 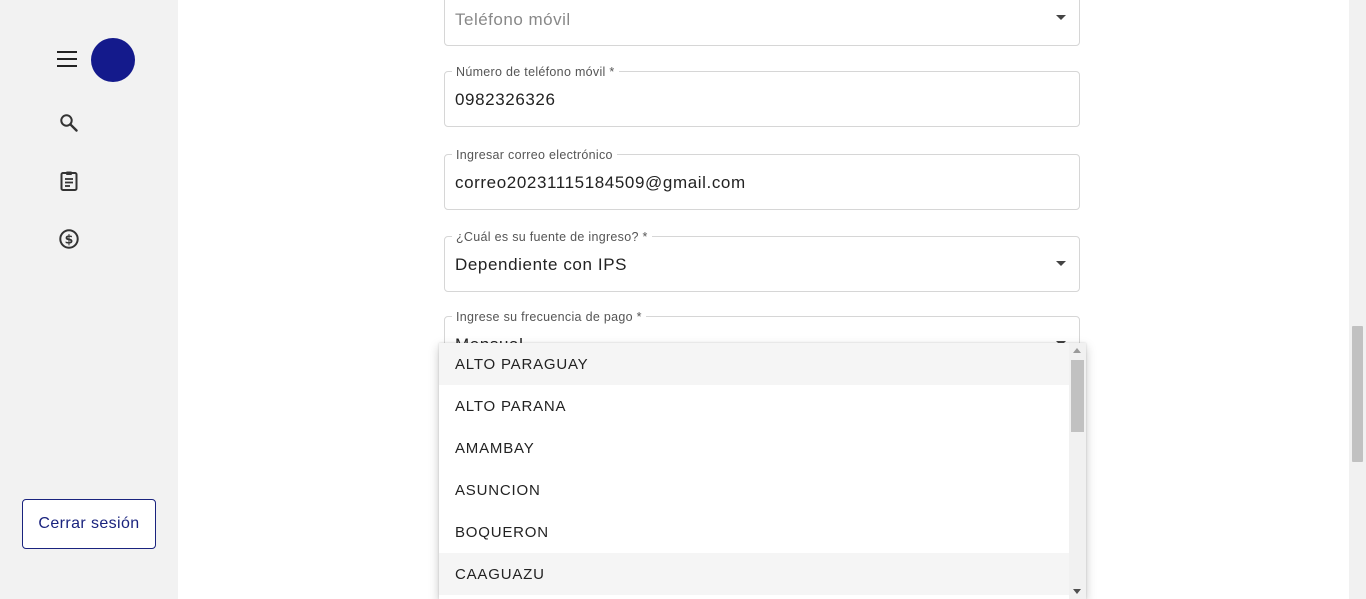 What do you see at coordinates (1357, 299) in the screenshot?
I see `page-scrollbar` at bounding box center [1357, 299].